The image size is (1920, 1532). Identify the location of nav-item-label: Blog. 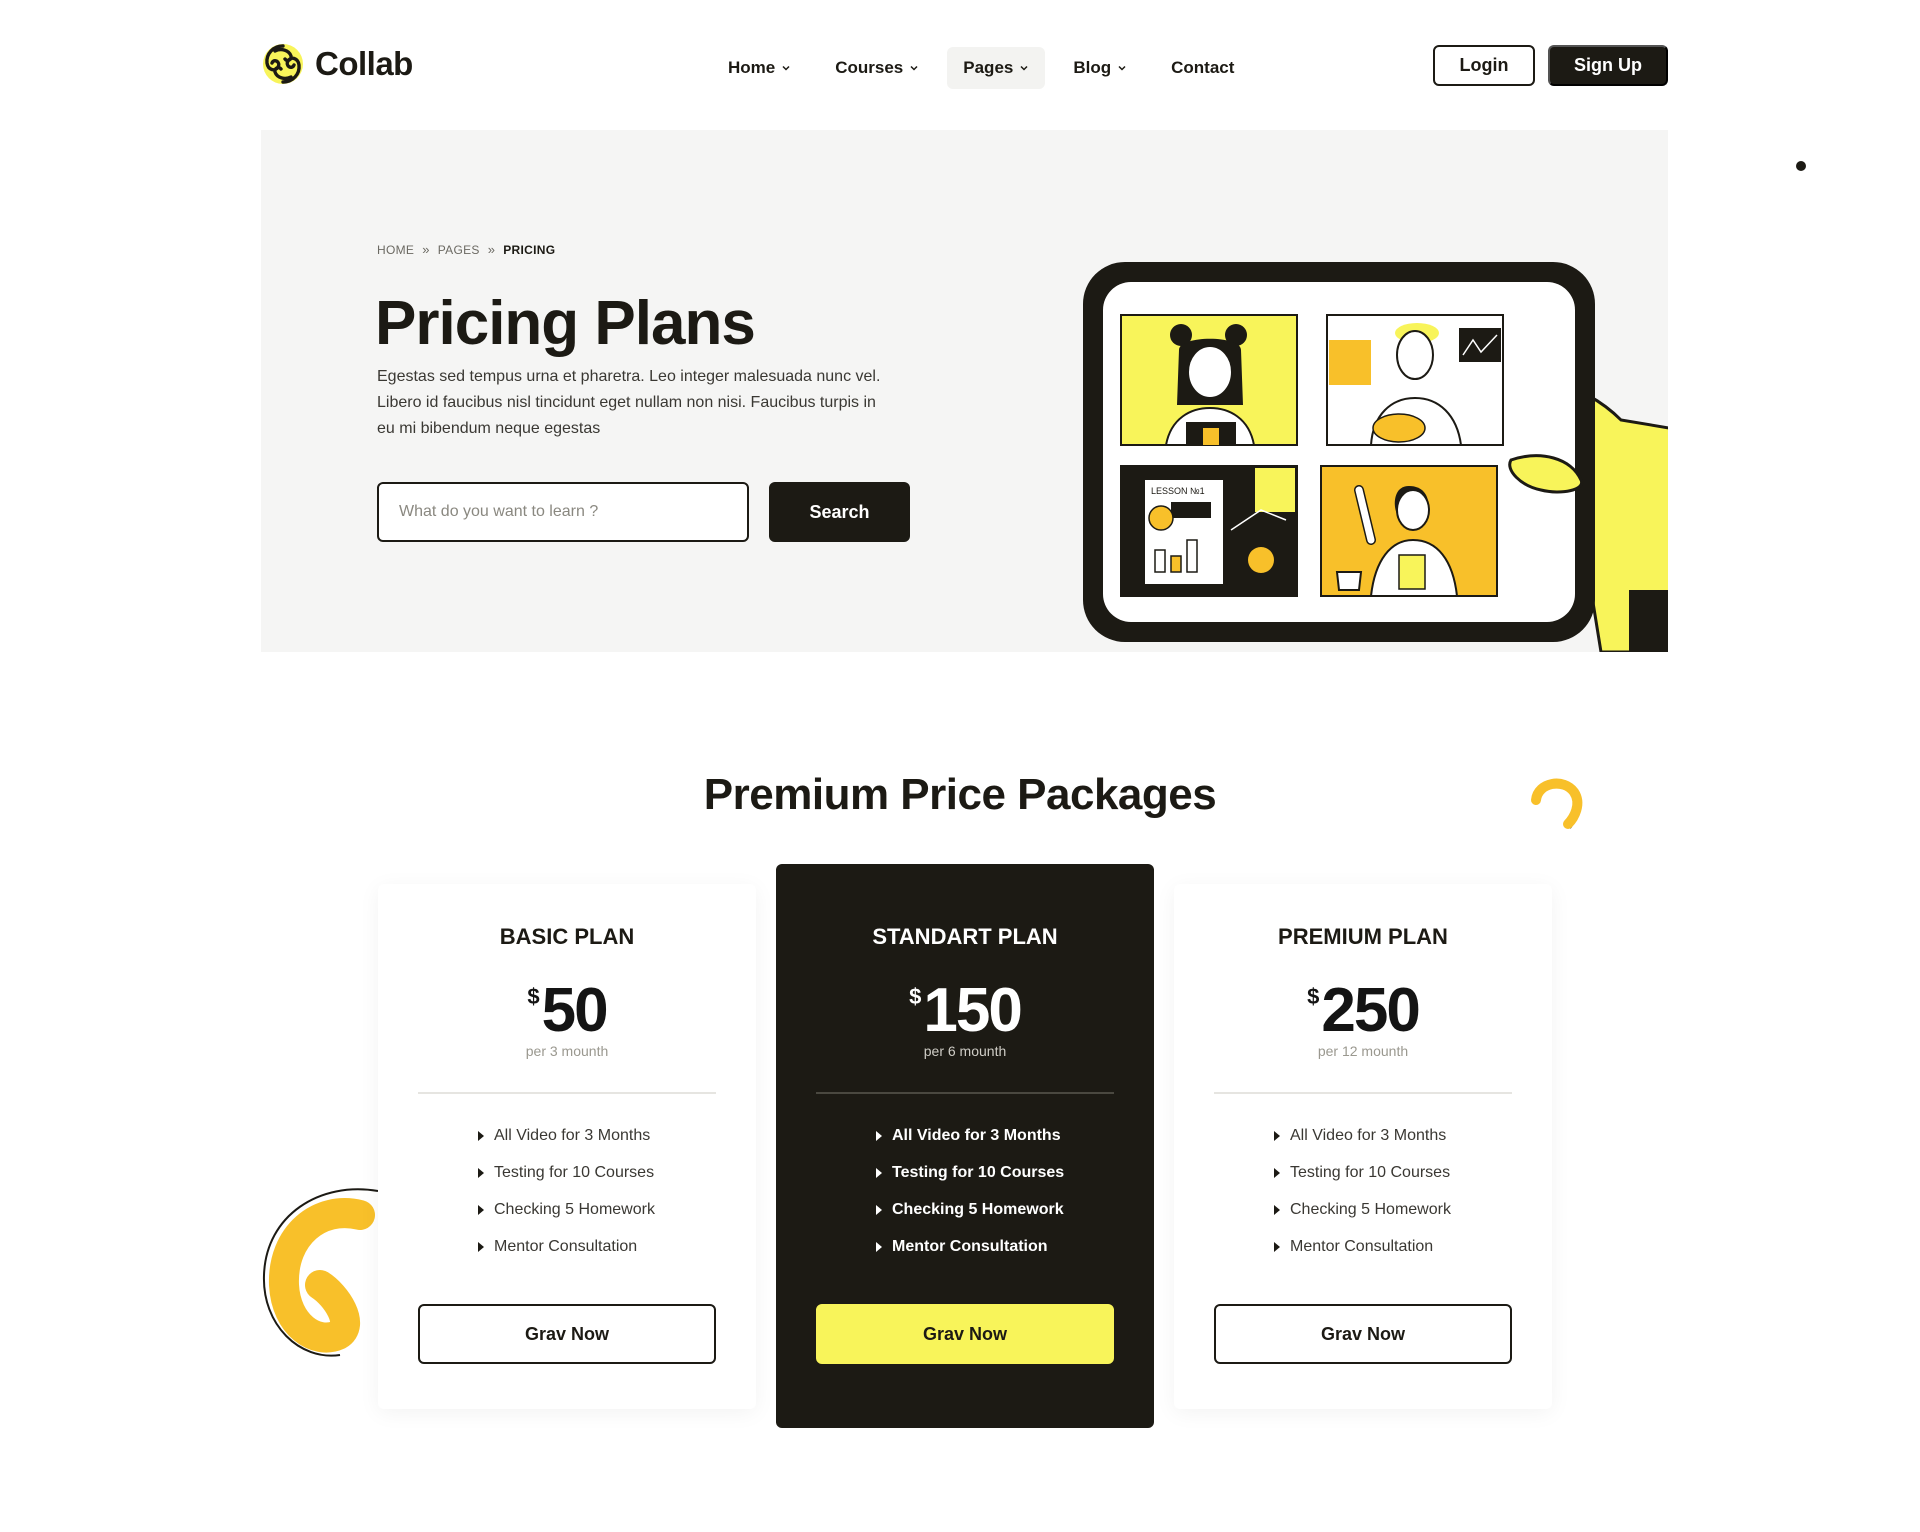
(1092, 67).